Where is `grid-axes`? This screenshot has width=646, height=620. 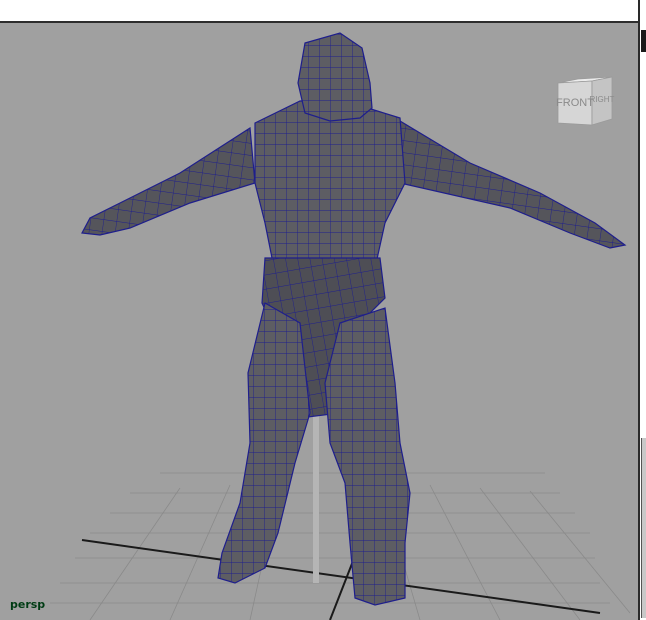 grid-axes is located at coordinates (341, 578).